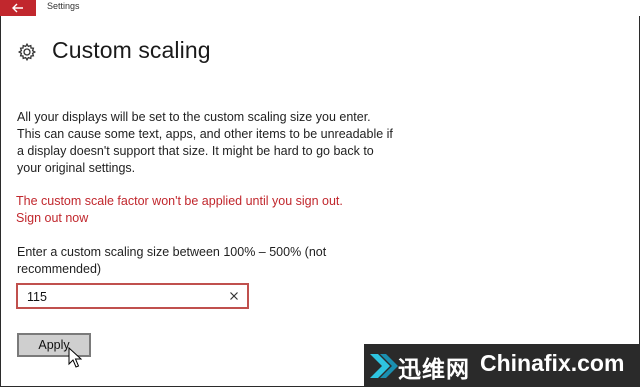 Image resolution: width=640 pixels, height=387 pixels. I want to click on chinafix-logo-icon, so click(384, 366).